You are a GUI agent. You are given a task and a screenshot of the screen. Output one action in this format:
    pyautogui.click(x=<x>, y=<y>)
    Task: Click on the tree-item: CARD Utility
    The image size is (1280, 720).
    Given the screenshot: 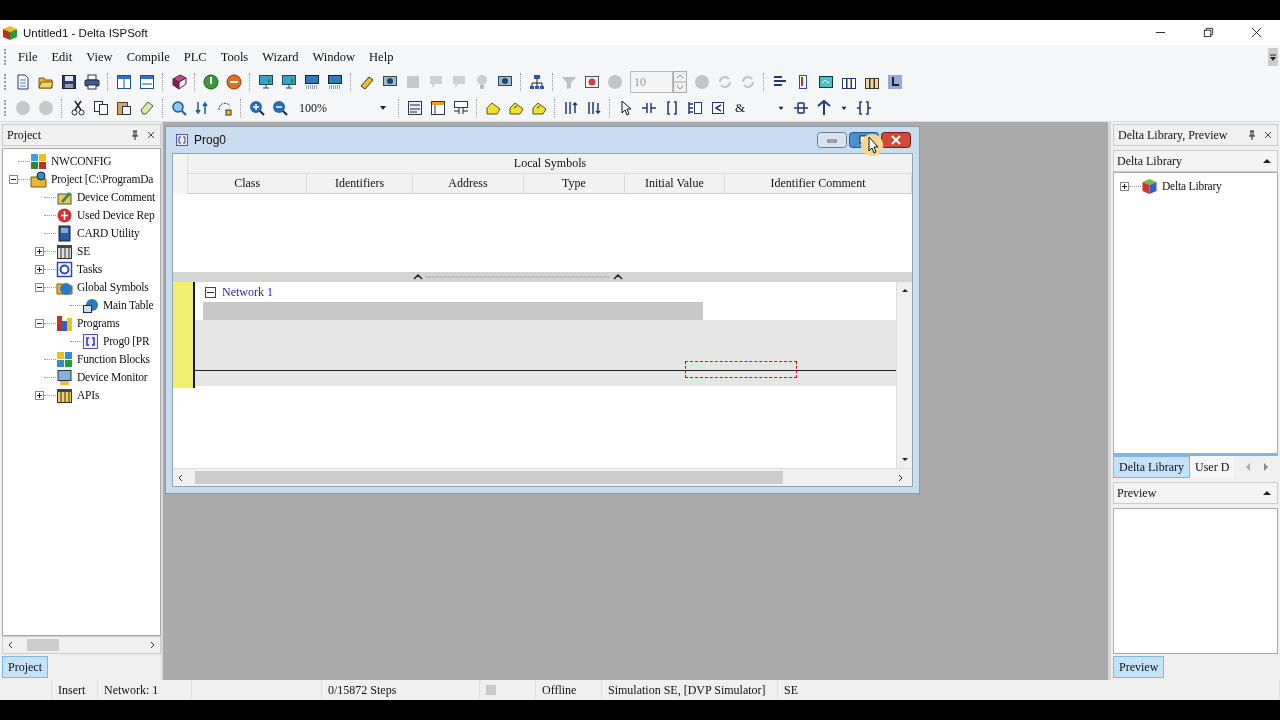 What is the action you would take?
    pyautogui.click(x=108, y=233)
    